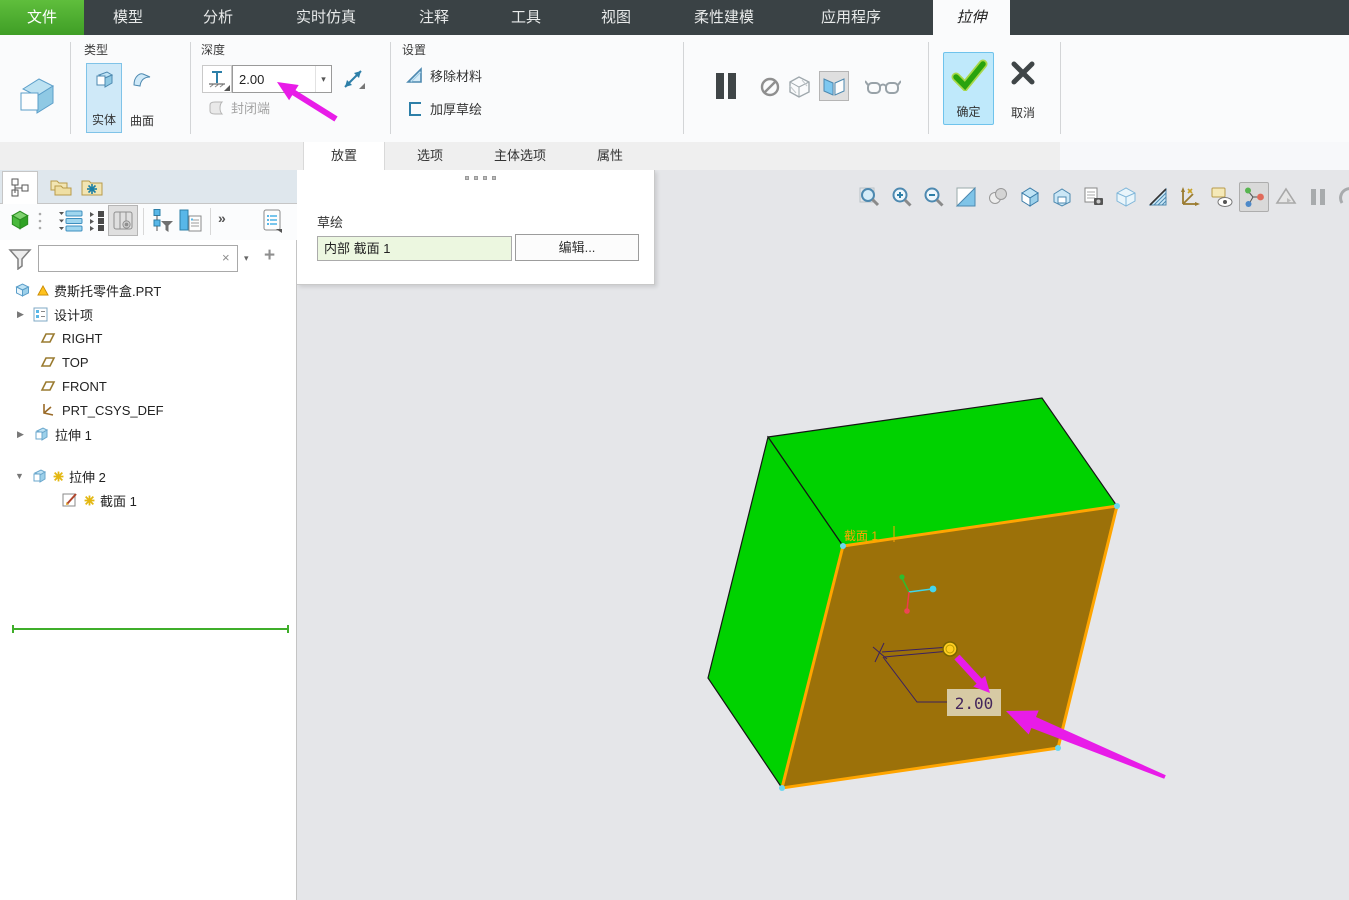 This screenshot has width=1349, height=900. Describe the element at coordinates (1318, 197) in the screenshot. I see `pause-display-icon` at that location.